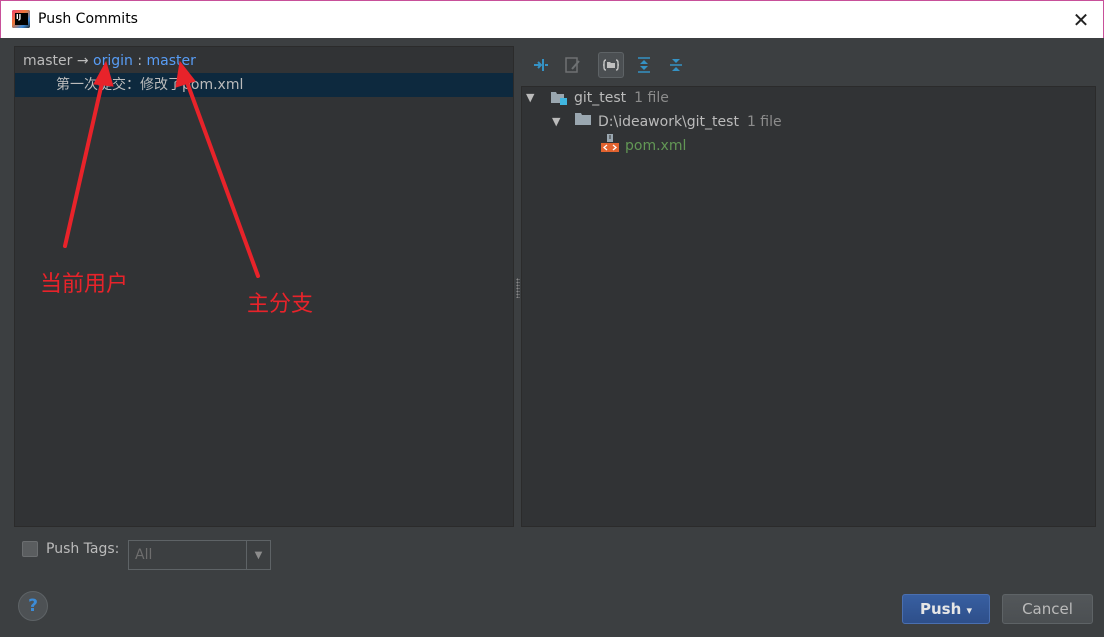 The height and width of the screenshot is (637, 1104). I want to click on tree-folder-name: D:\ideawork\git_test, so click(668, 122).